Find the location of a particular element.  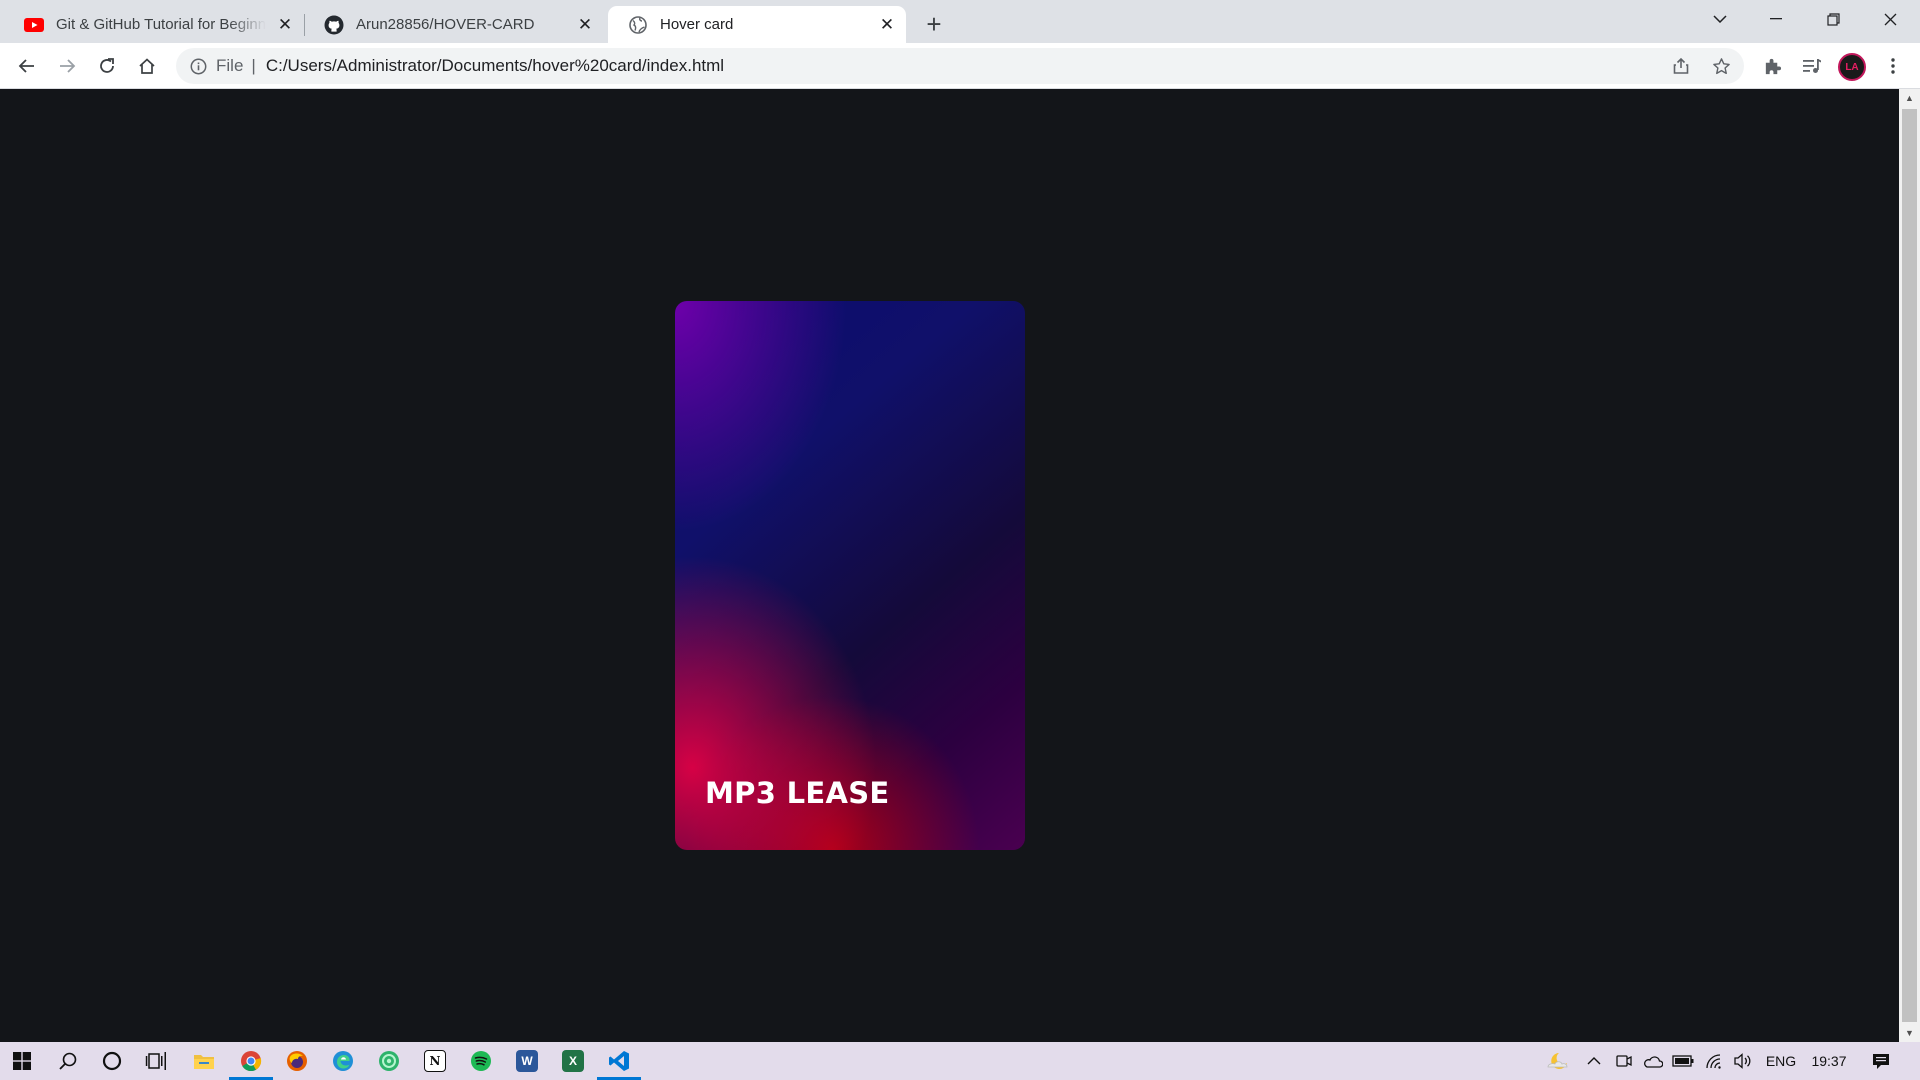

url-scheme-label: File is located at coordinates (230, 65).